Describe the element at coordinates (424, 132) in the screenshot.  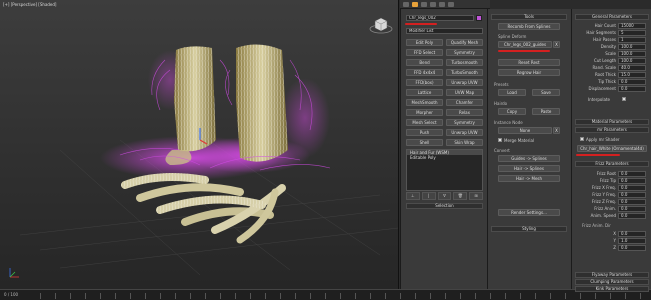
I see `modifier-button: Push` at that location.